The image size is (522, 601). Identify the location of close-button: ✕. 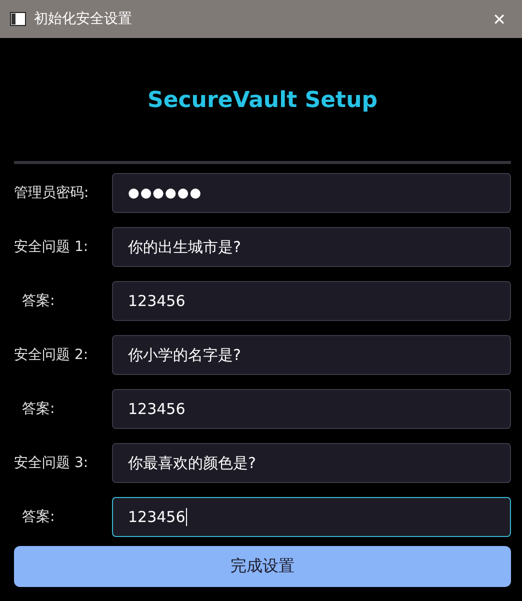
(499, 19).